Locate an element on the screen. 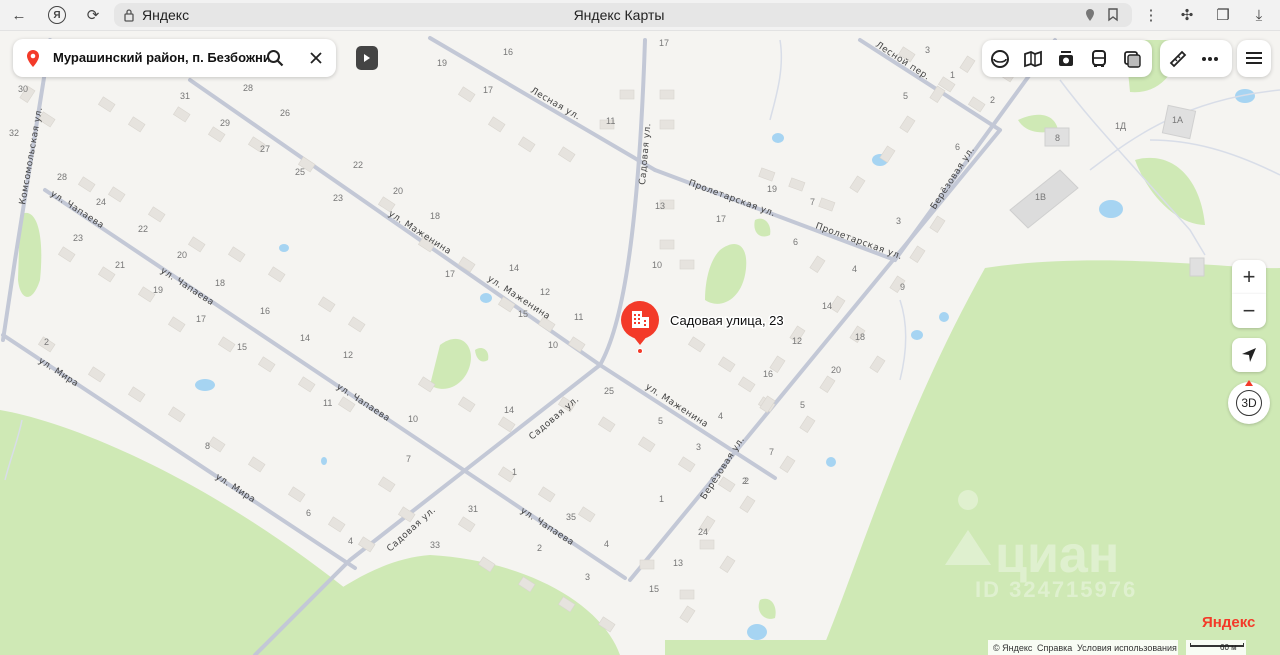  view-3d-button: 3D is located at coordinates (1249, 403).